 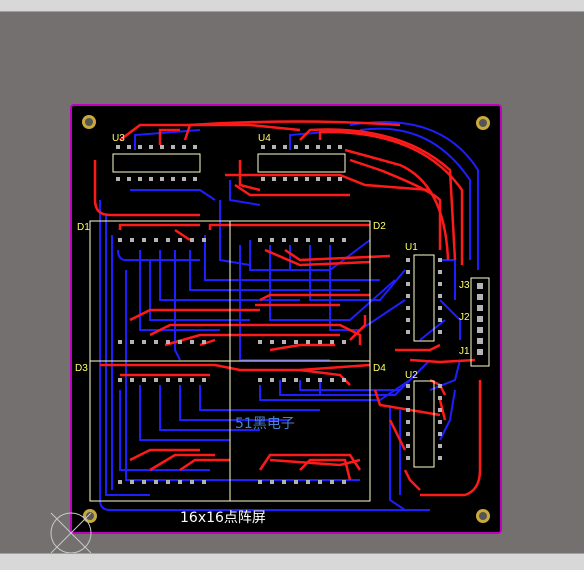 I want to click on center-brand-label: 51黑电子, so click(x=265, y=424).